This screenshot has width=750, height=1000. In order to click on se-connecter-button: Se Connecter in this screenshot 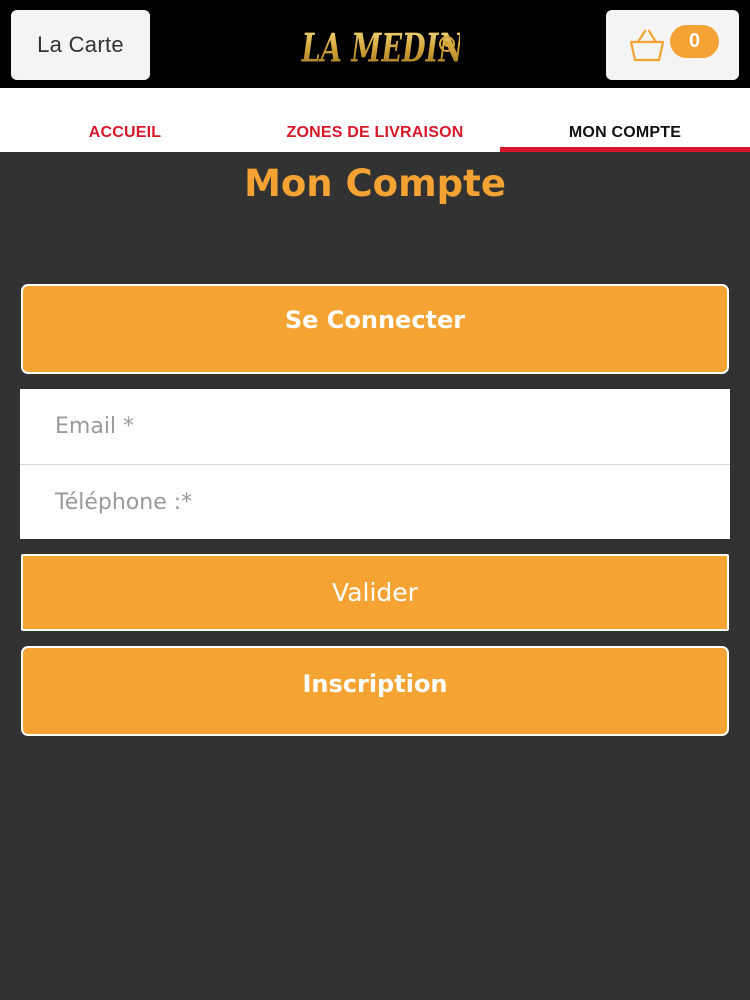, I will do `click(375, 329)`.